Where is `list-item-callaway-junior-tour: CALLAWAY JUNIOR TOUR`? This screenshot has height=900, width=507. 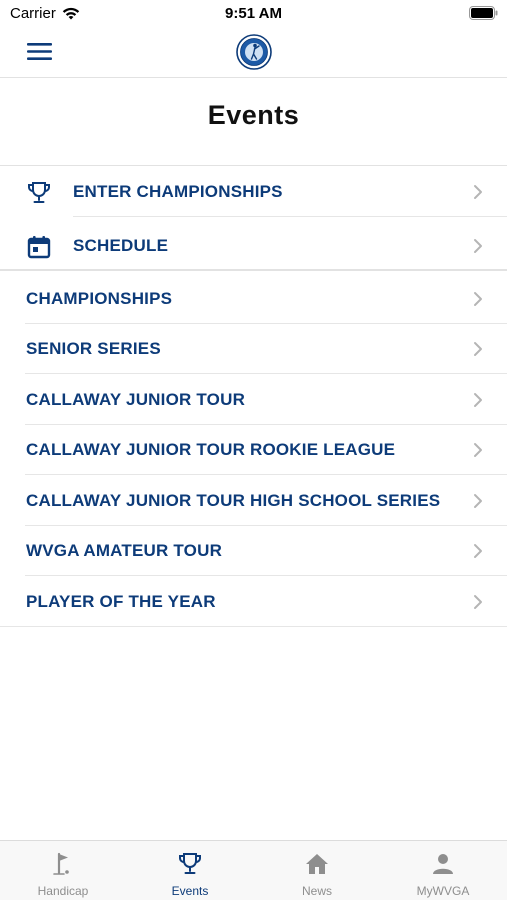
list-item-callaway-junior-tour: CALLAWAY JUNIOR TOUR is located at coordinates (253, 400).